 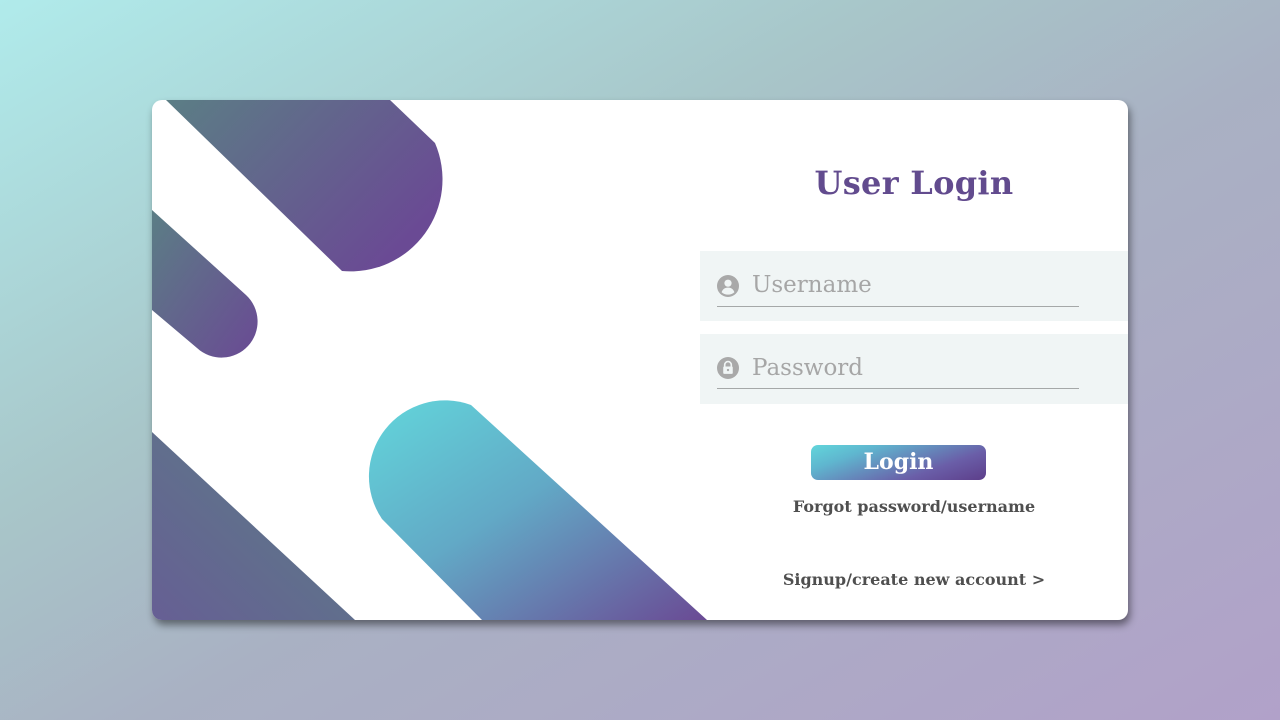 I want to click on username-field, so click(x=914, y=286).